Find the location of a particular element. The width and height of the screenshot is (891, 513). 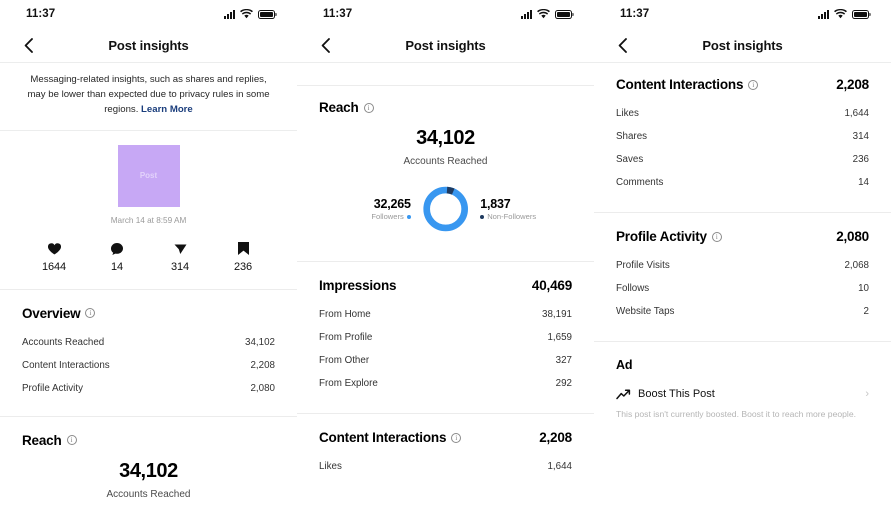

profile-activity-row-follows: Follows 10 is located at coordinates (742, 288).